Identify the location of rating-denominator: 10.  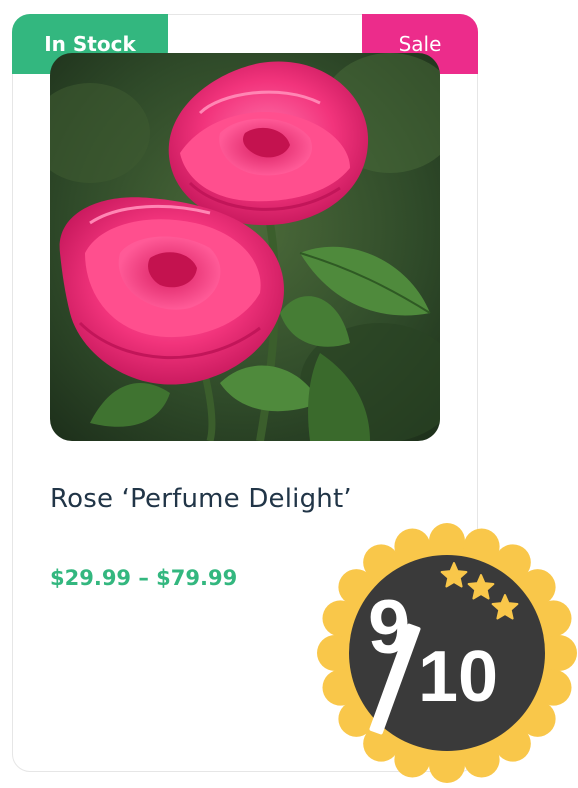
(458, 677).